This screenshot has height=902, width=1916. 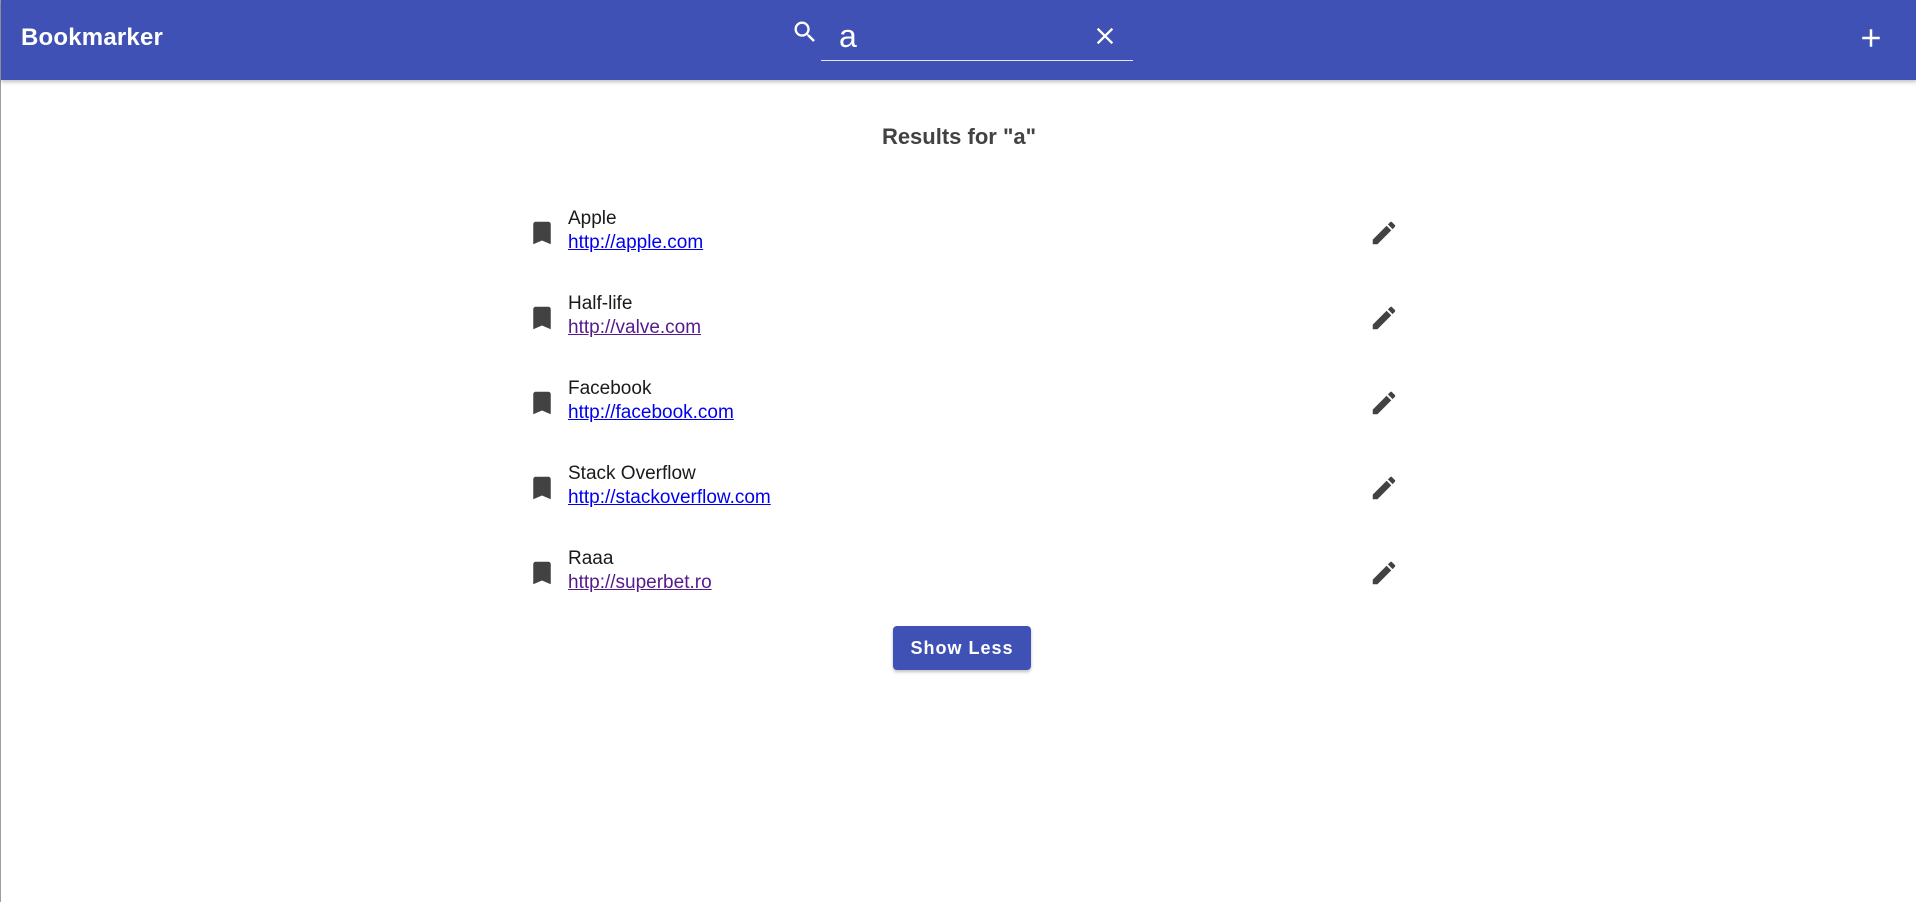 I want to click on search-field, so click(x=977, y=36).